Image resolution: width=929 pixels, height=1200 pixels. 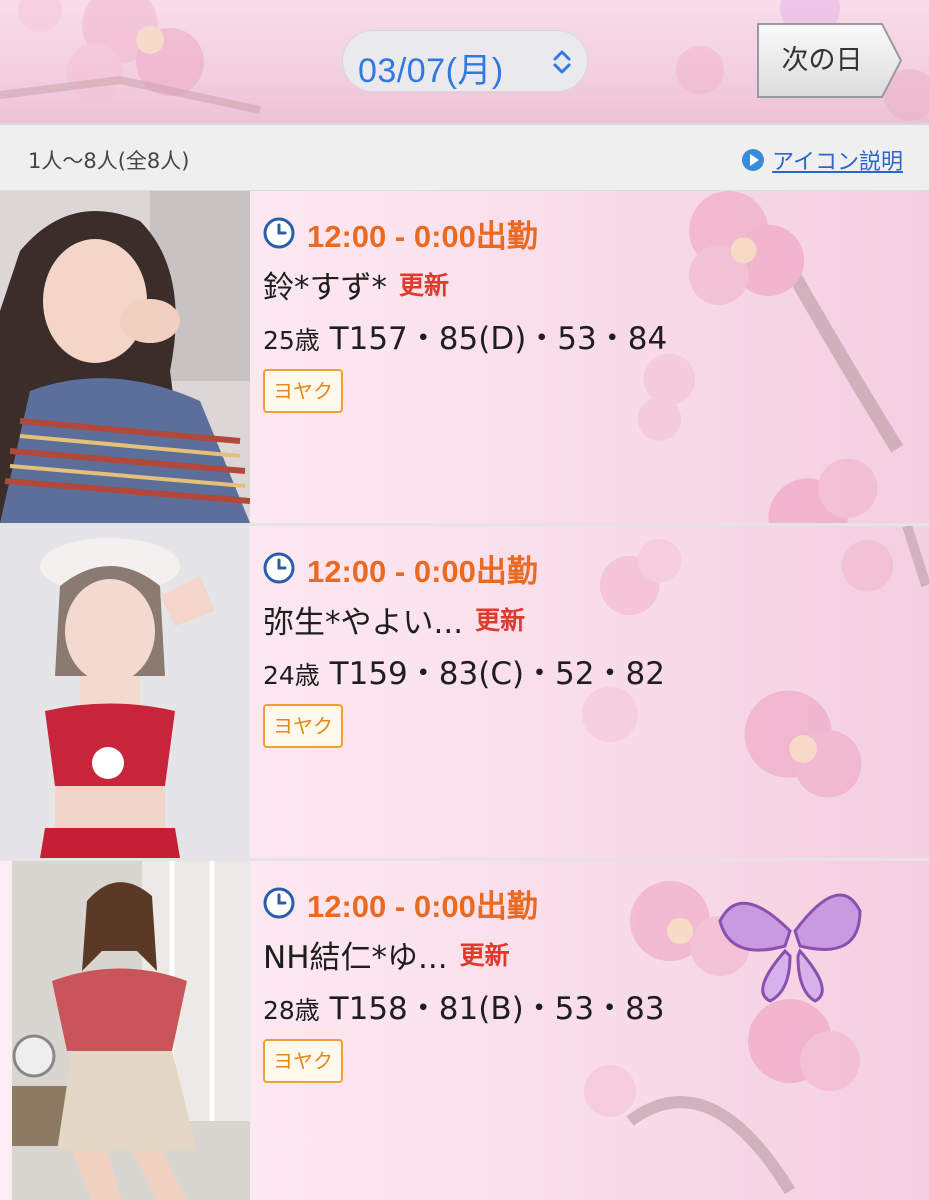 I want to click on next-day-button: 次の日, so click(x=829, y=60).